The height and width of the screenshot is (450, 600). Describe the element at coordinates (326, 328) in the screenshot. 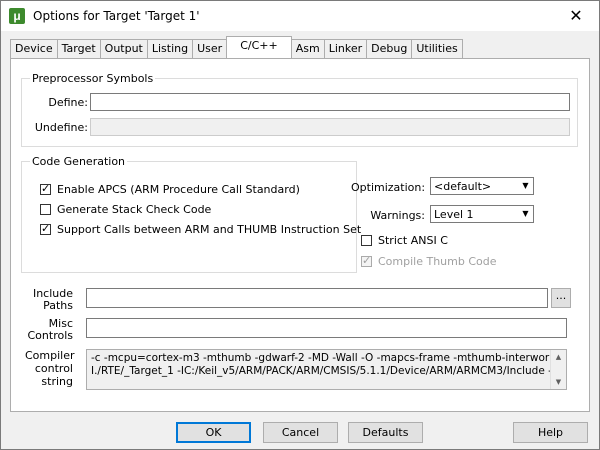

I see `misc-controls-input` at that location.